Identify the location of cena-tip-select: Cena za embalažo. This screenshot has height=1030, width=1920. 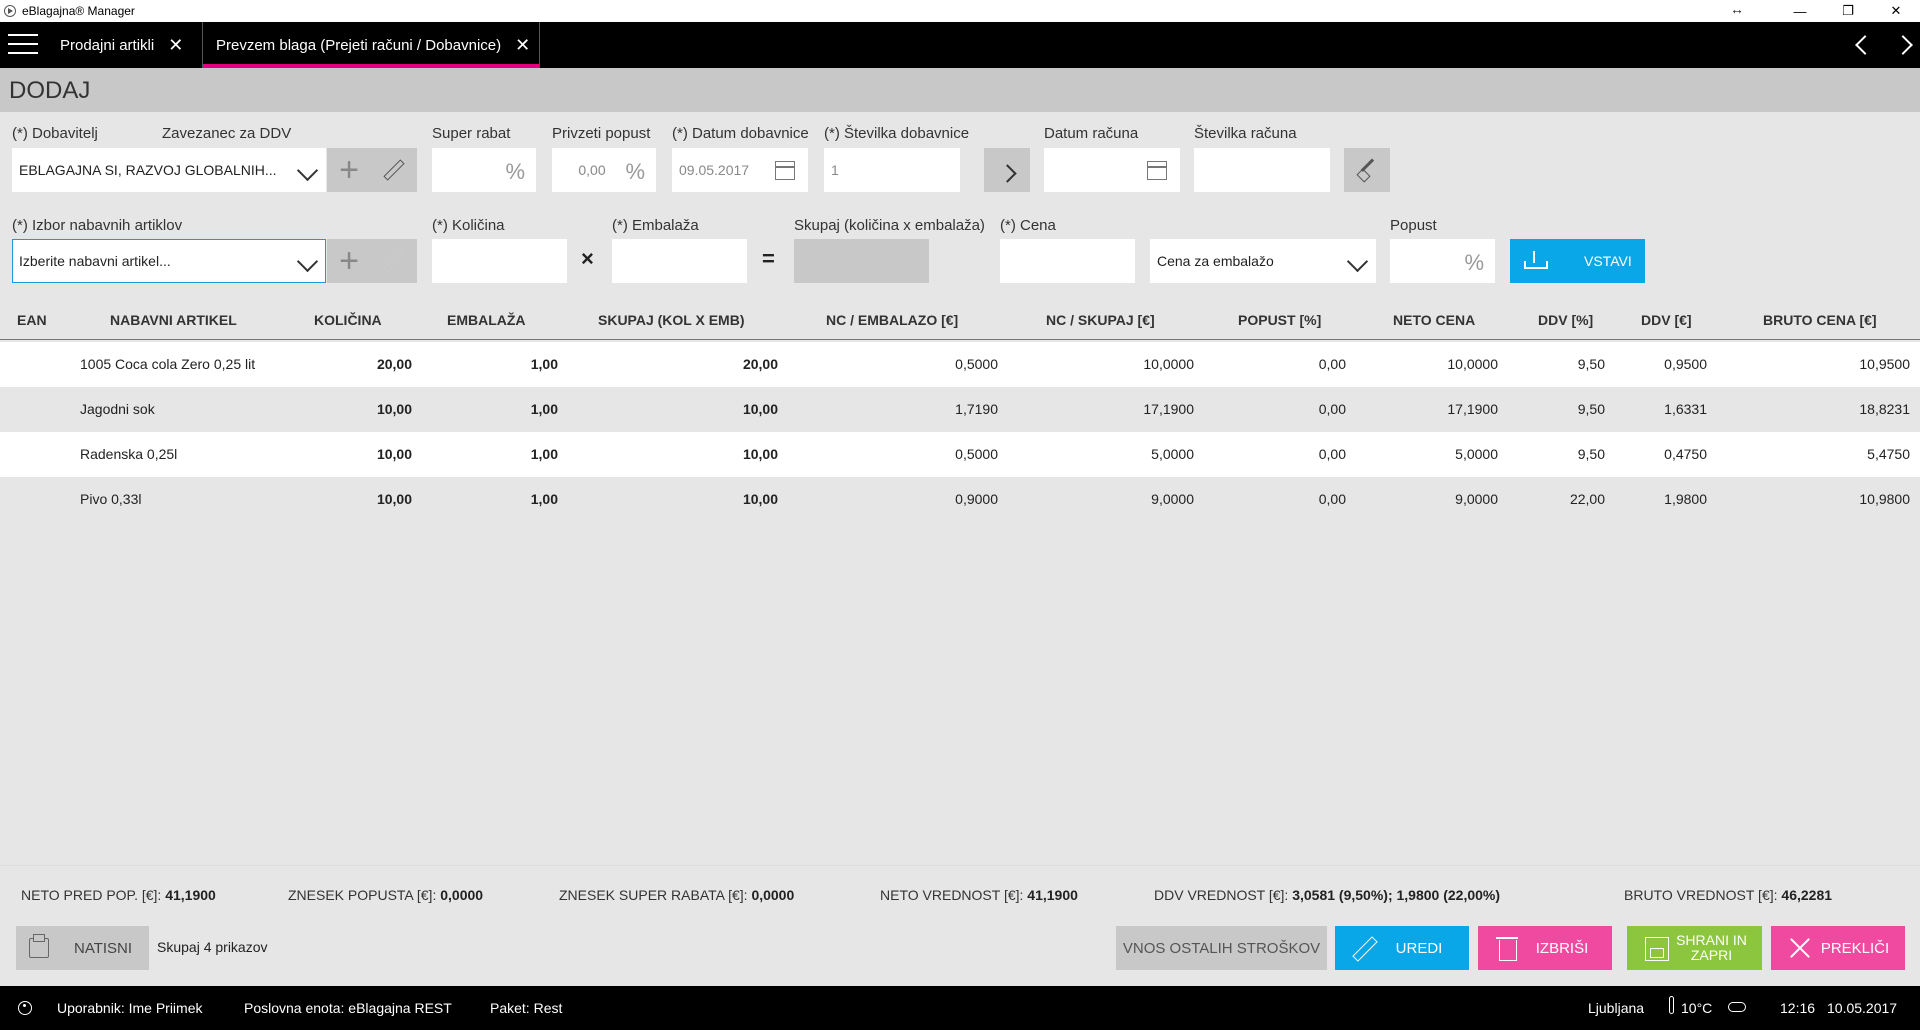
(1263, 261).